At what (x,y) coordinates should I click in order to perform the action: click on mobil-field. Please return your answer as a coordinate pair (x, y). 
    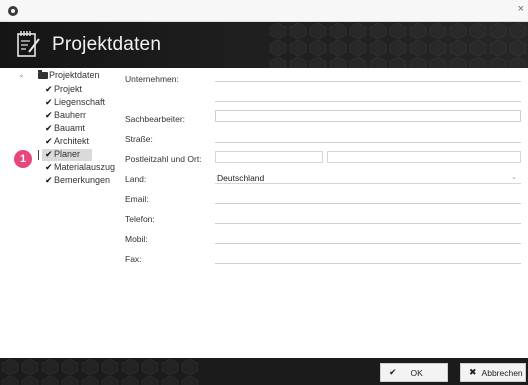
    Looking at the image, I should click on (368, 238).